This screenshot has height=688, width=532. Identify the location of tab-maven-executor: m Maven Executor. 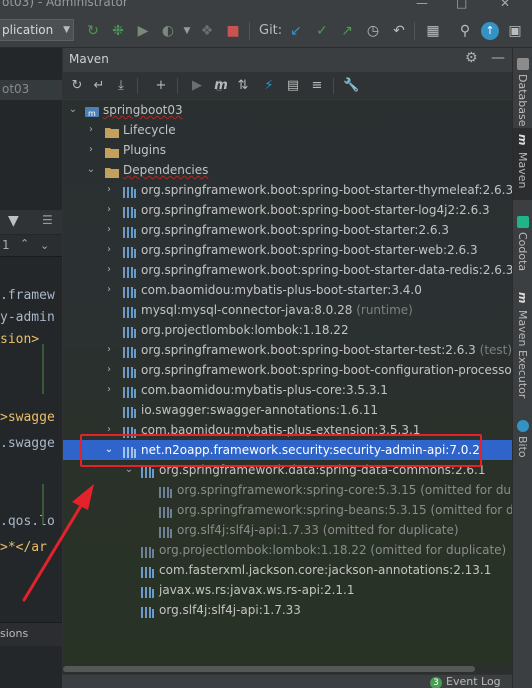
(522, 347).